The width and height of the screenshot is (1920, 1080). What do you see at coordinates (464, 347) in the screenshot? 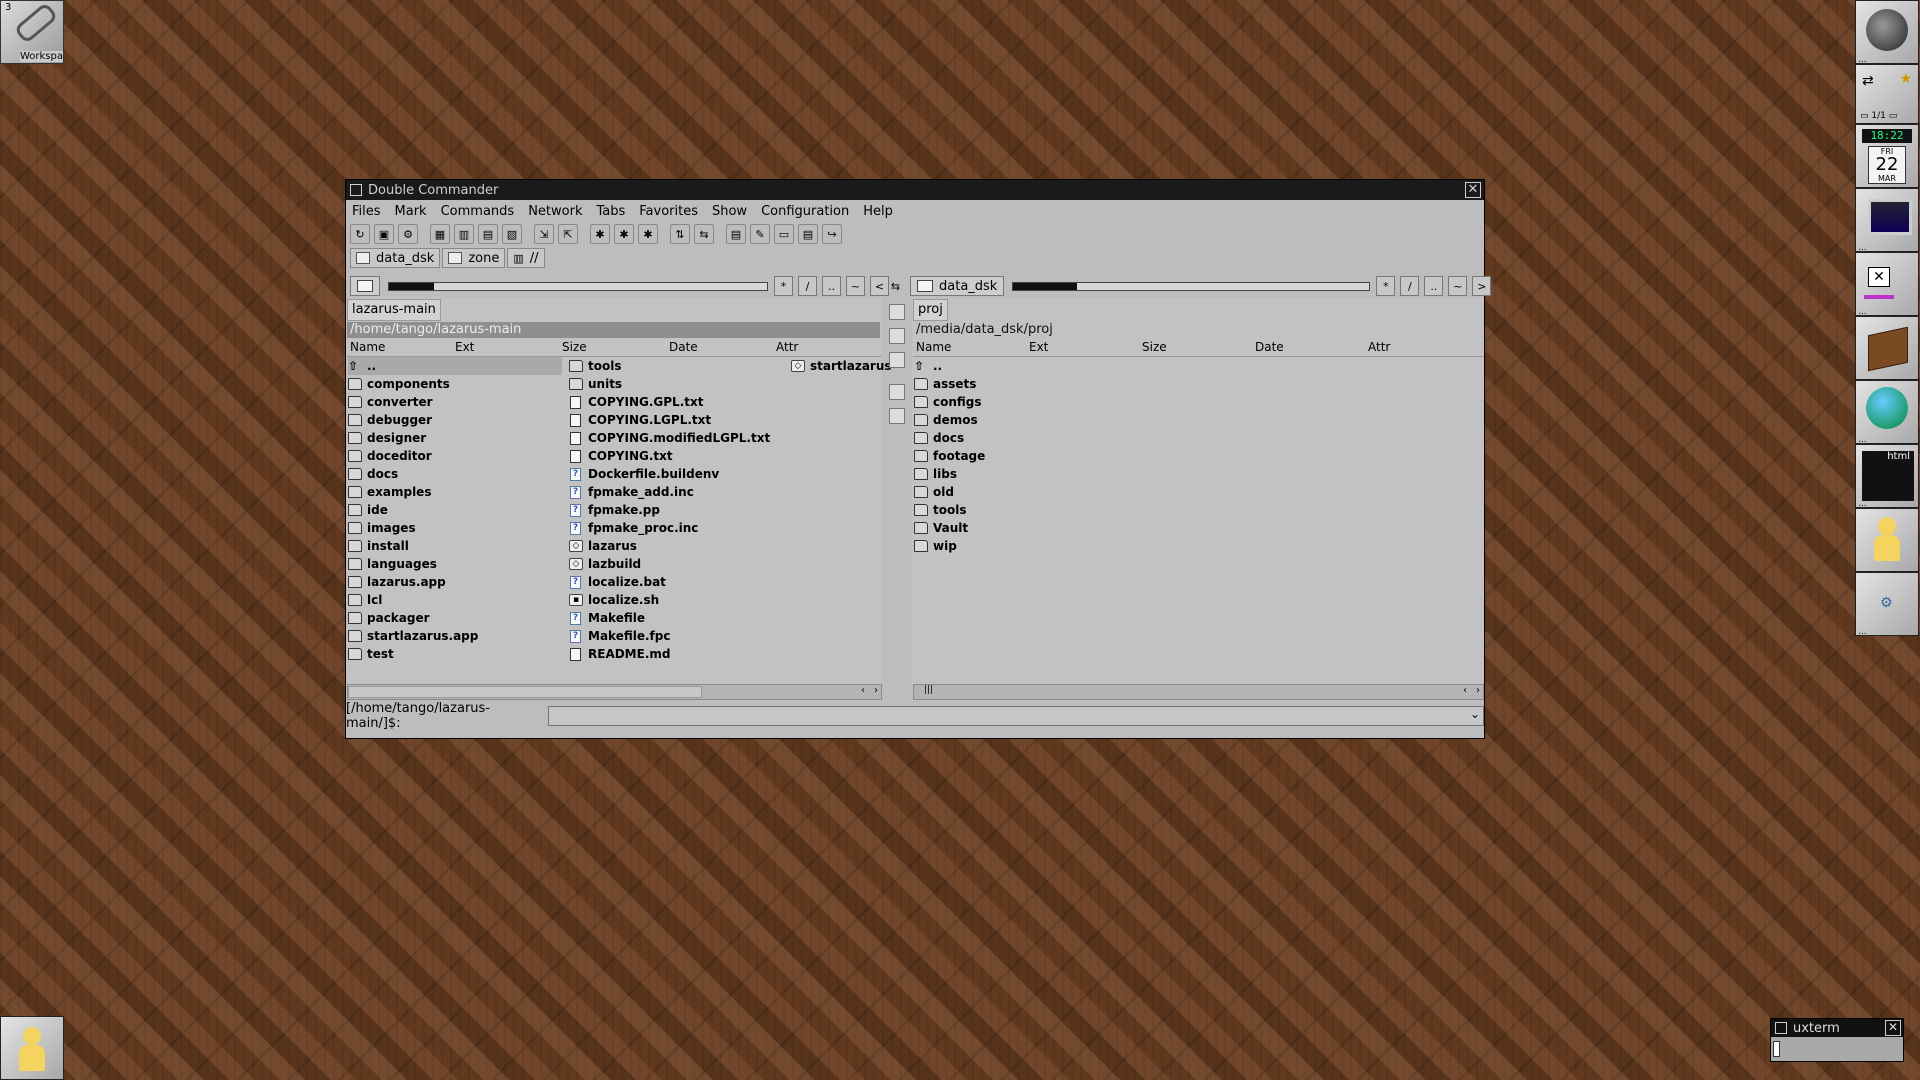
I see `col-ext: Ext` at bounding box center [464, 347].